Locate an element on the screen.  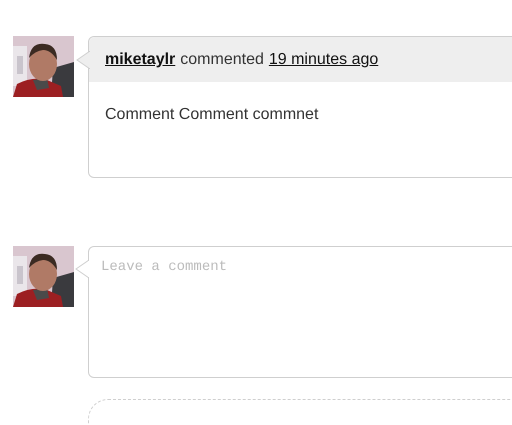
author-link: miketaylr is located at coordinates (140, 60).